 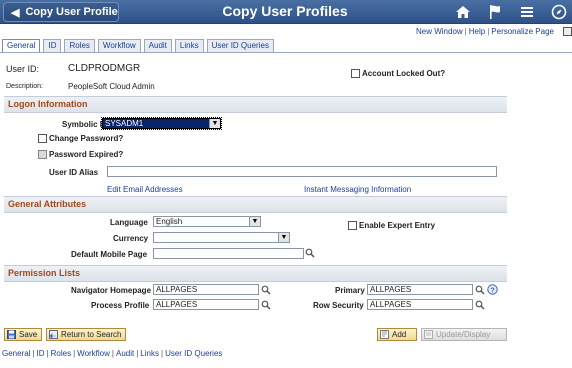 What do you see at coordinates (124, 123) in the screenshot?
I see `symbolic-id-value: SYSADM1` at bounding box center [124, 123].